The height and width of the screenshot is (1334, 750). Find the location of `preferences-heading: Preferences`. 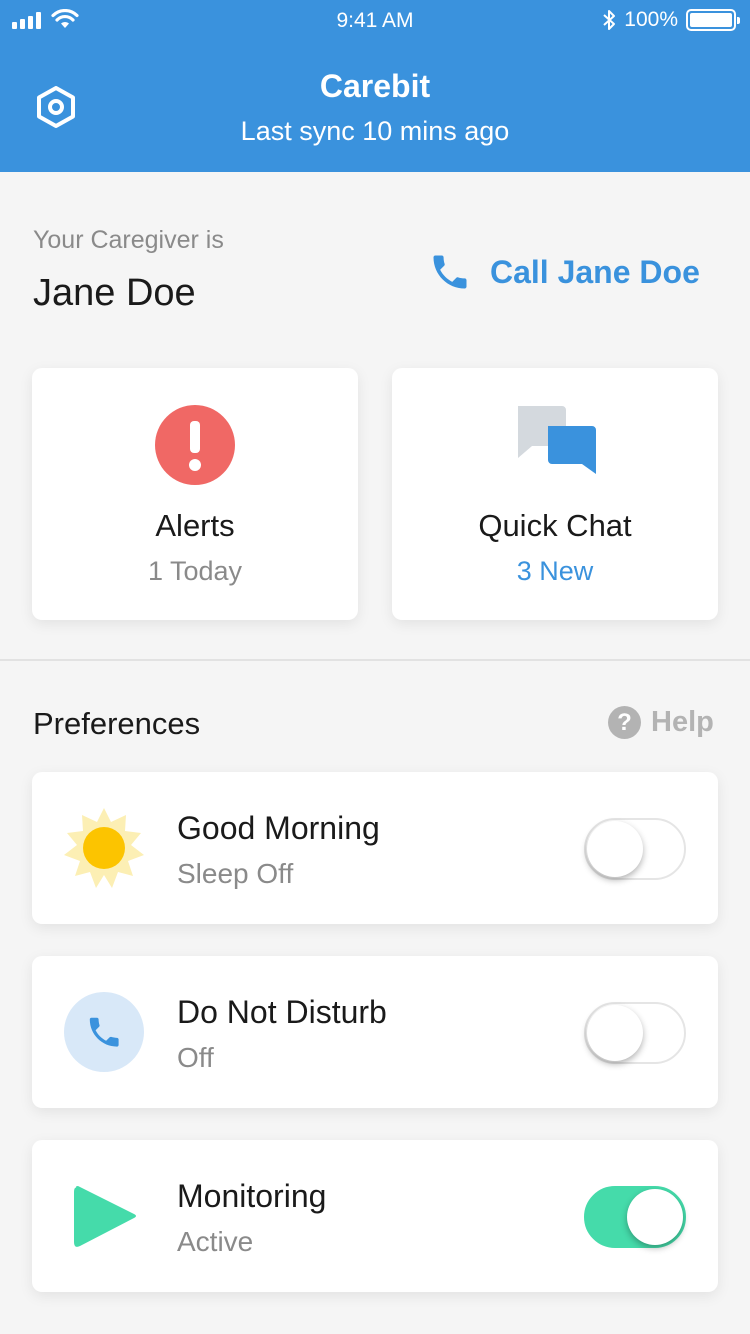

preferences-heading: Preferences is located at coordinates (117, 723).